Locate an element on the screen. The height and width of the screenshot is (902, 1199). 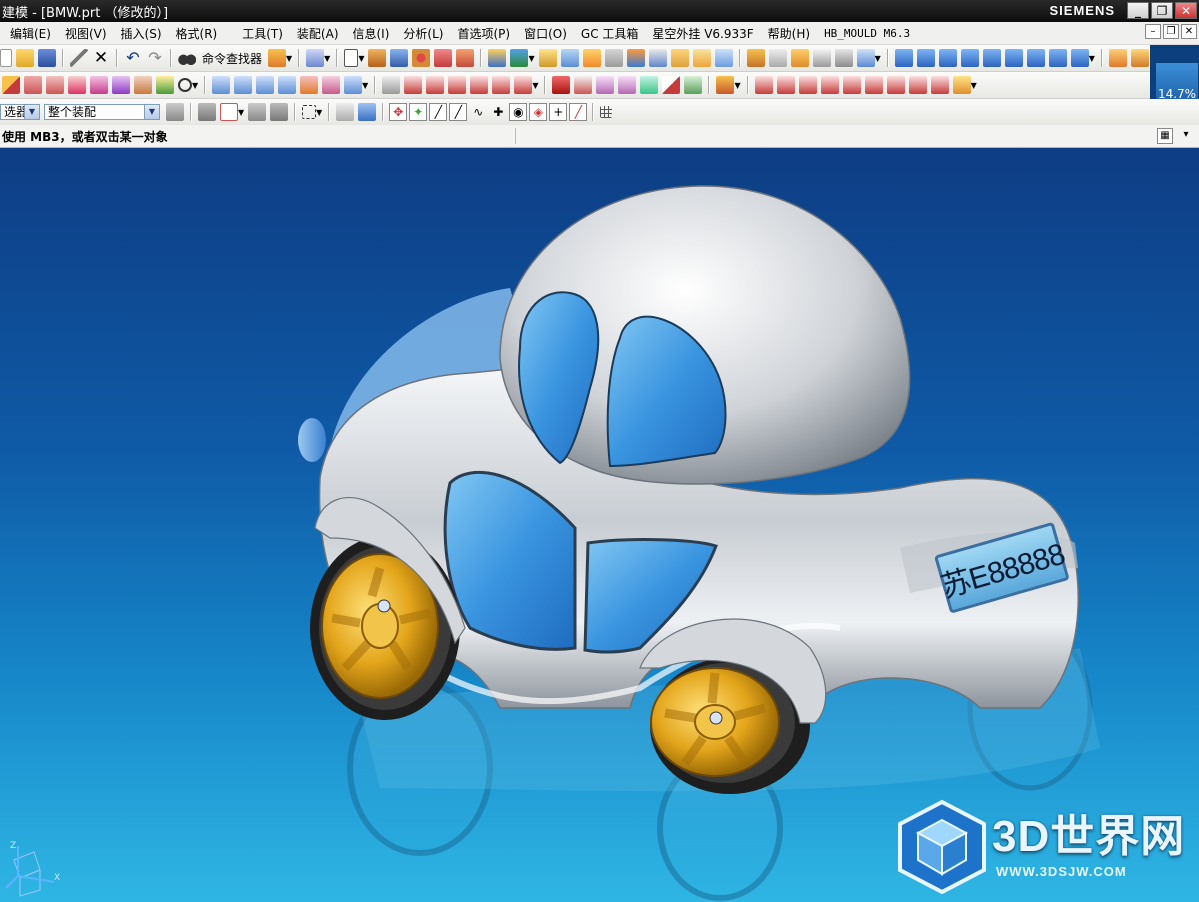
cube-view-icon is located at coordinates (903, 58).